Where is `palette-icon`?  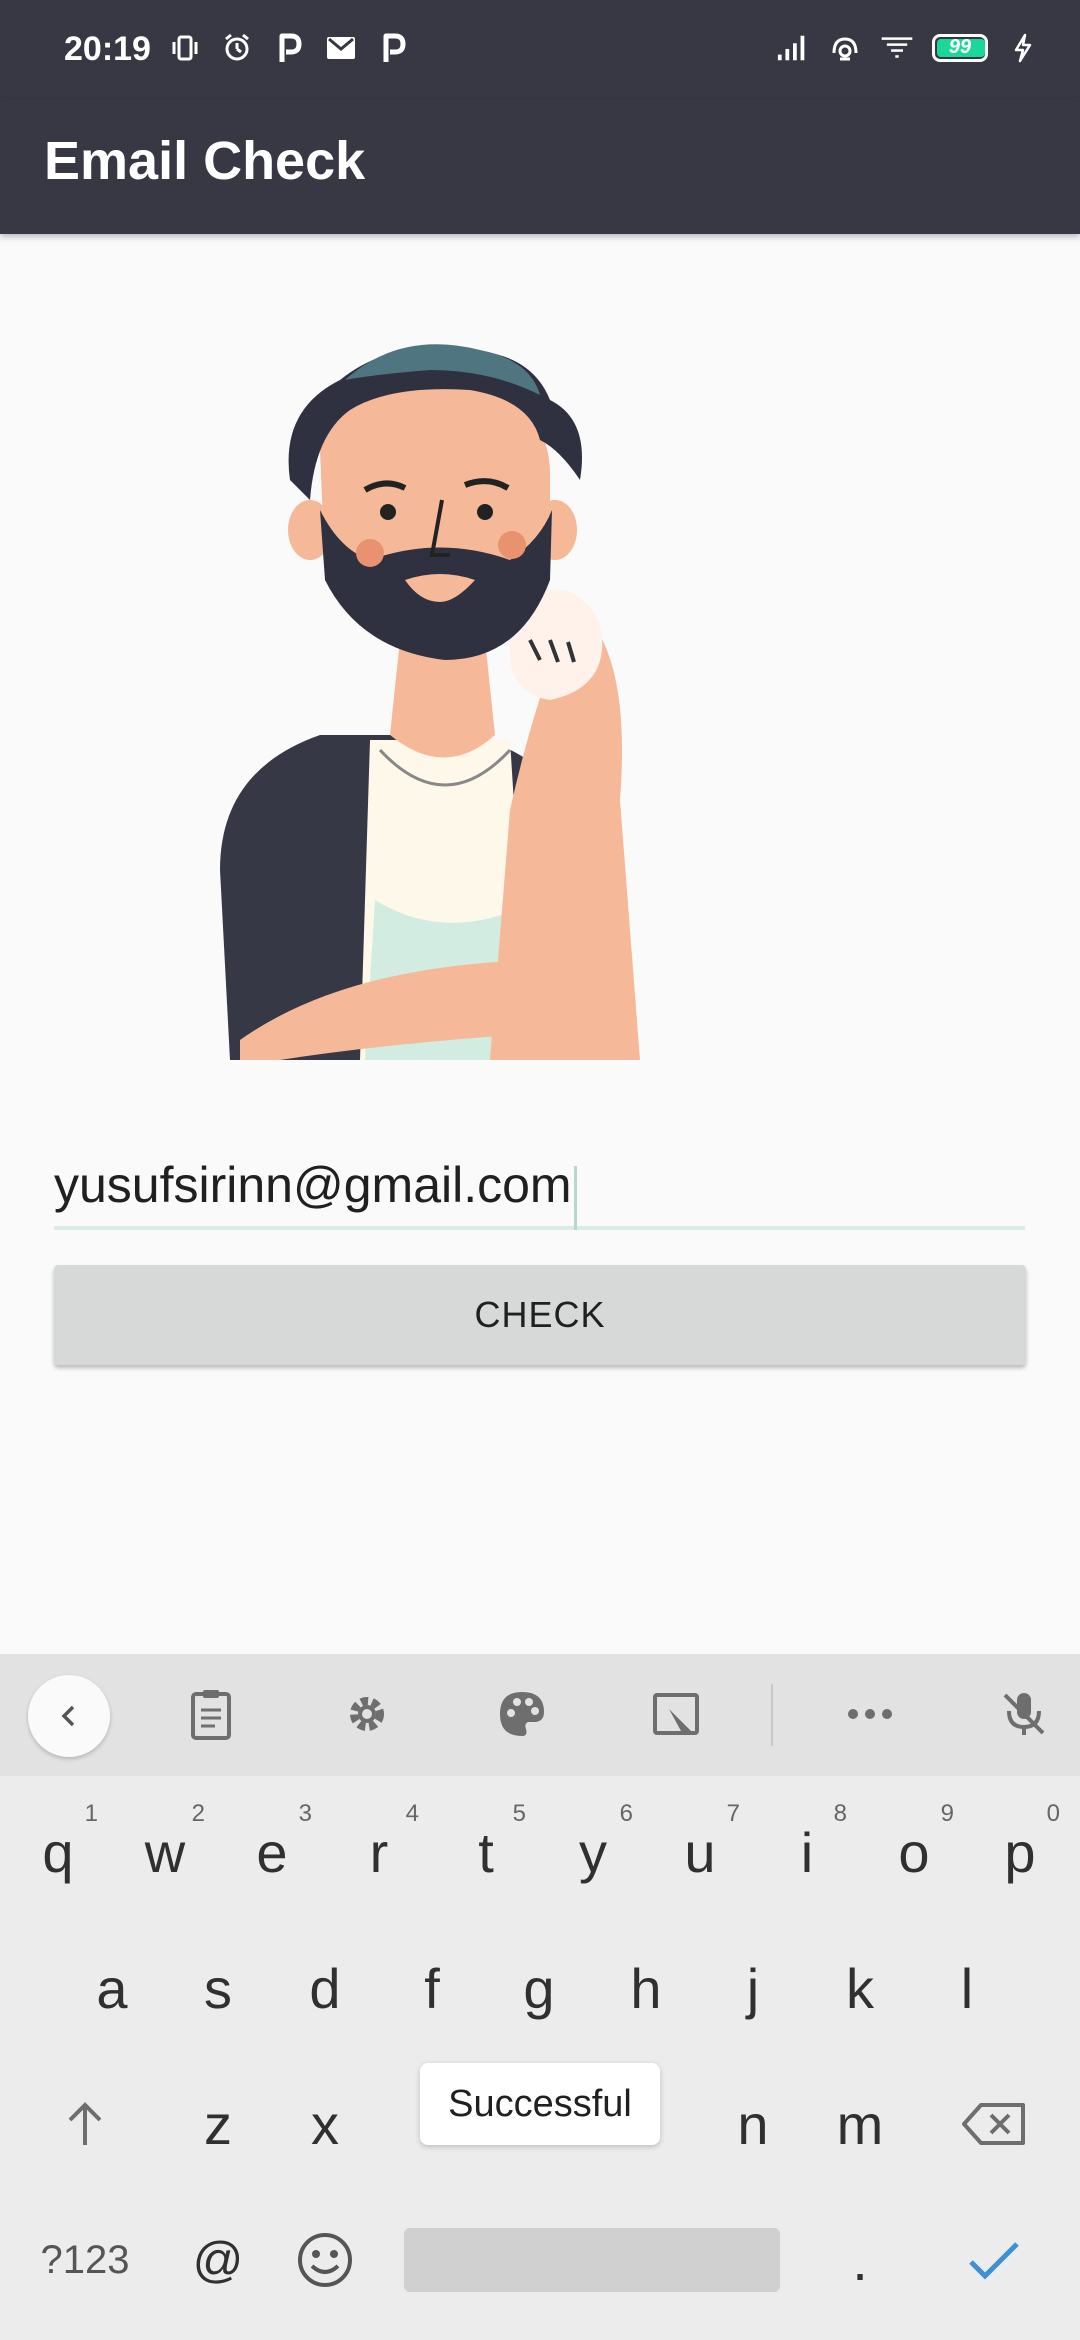
palette-icon is located at coordinates (522, 1714).